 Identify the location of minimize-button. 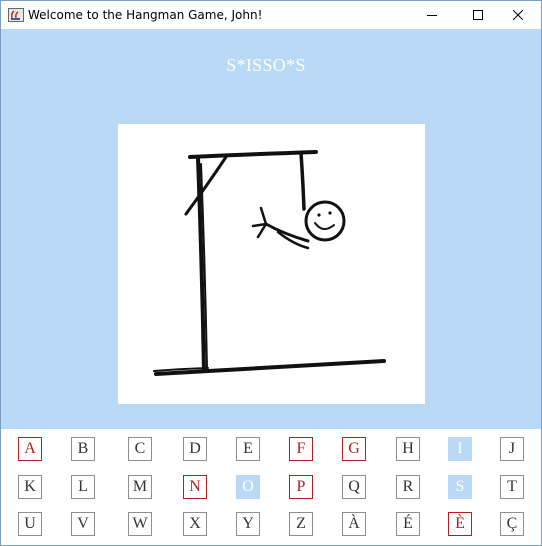
(432, 15).